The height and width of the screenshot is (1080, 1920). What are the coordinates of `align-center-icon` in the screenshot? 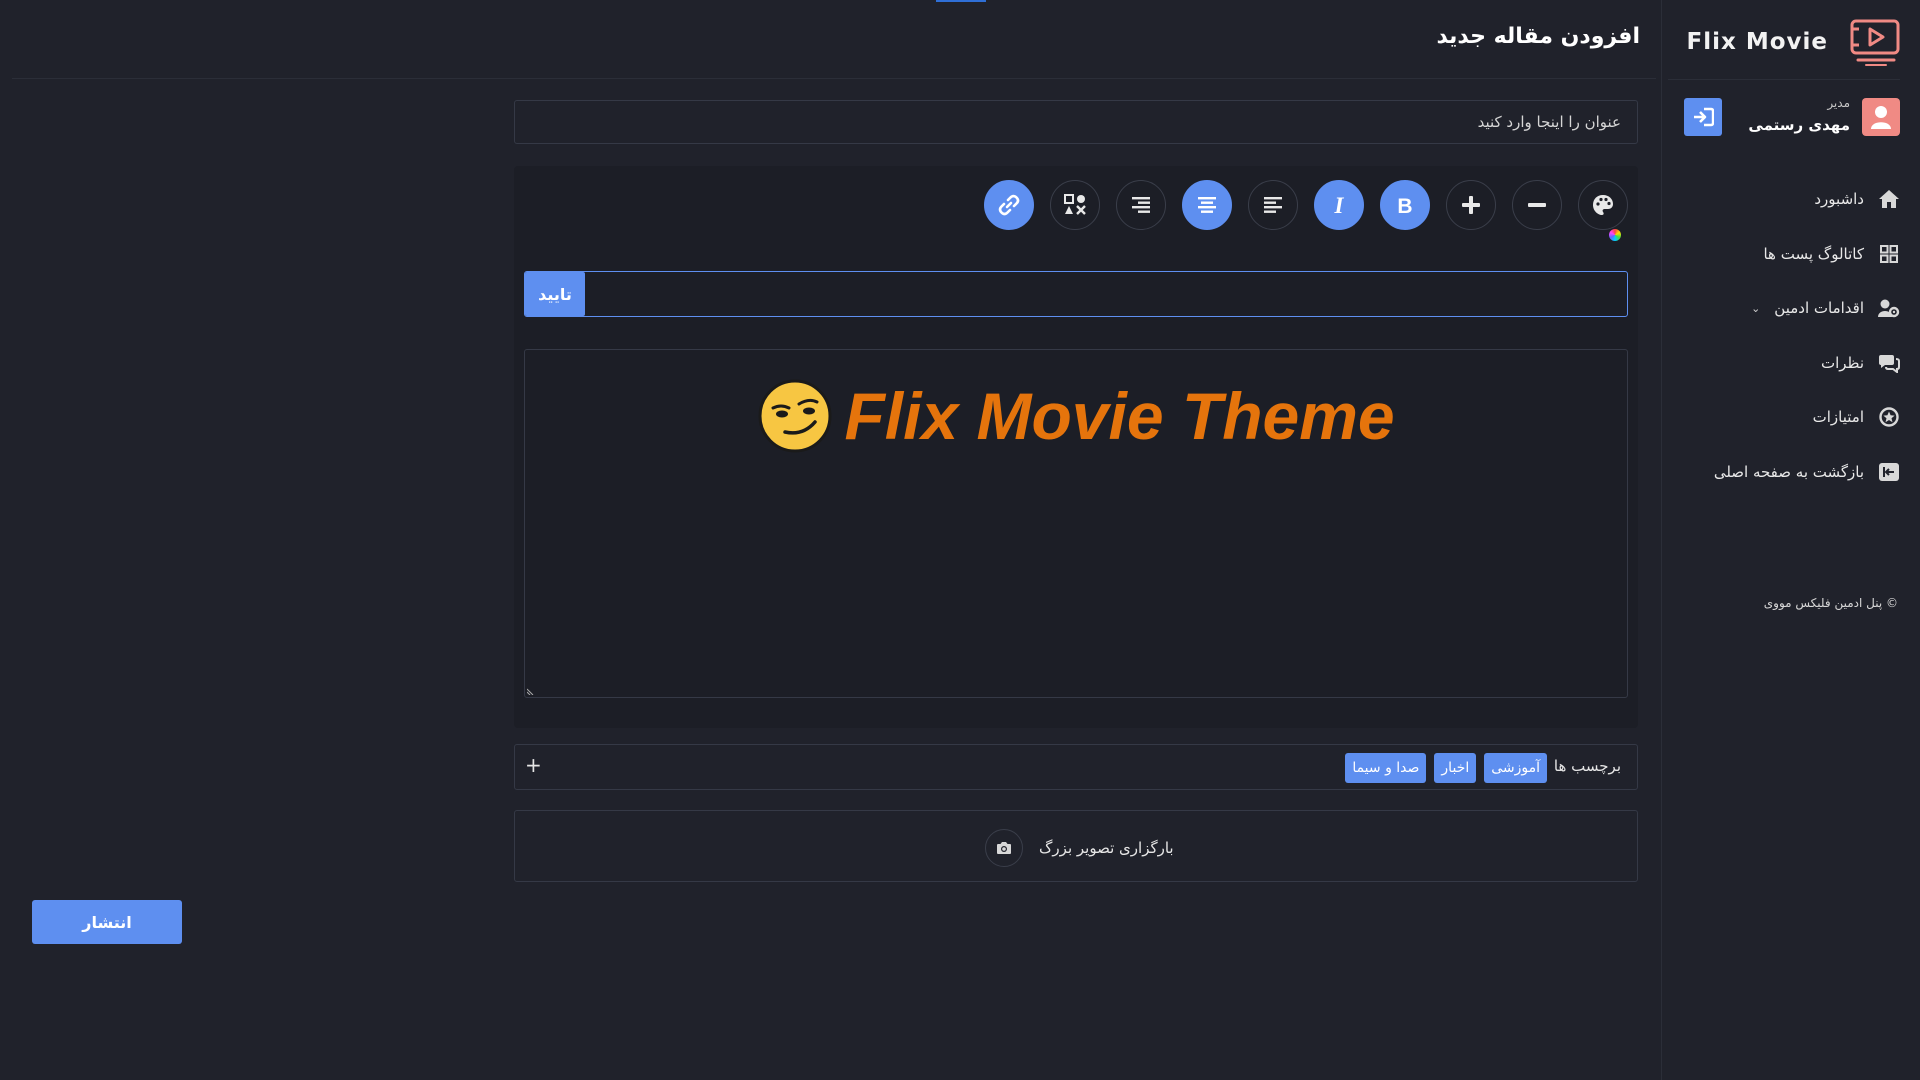 It's located at (1207, 205).